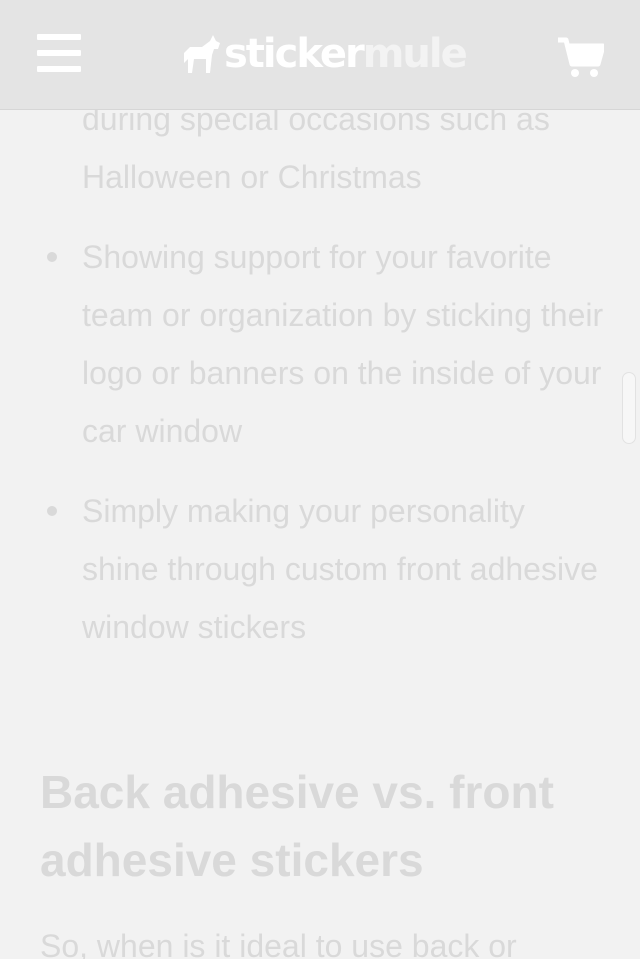 Image resolution: width=640 pixels, height=959 pixels. Describe the element at coordinates (278, 943) in the screenshot. I see `body-paragraph: So, when is it ideal to use back or` at that location.